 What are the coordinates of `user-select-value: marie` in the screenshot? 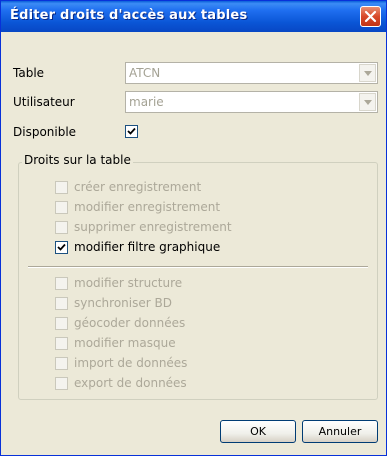 It's located at (146, 102).